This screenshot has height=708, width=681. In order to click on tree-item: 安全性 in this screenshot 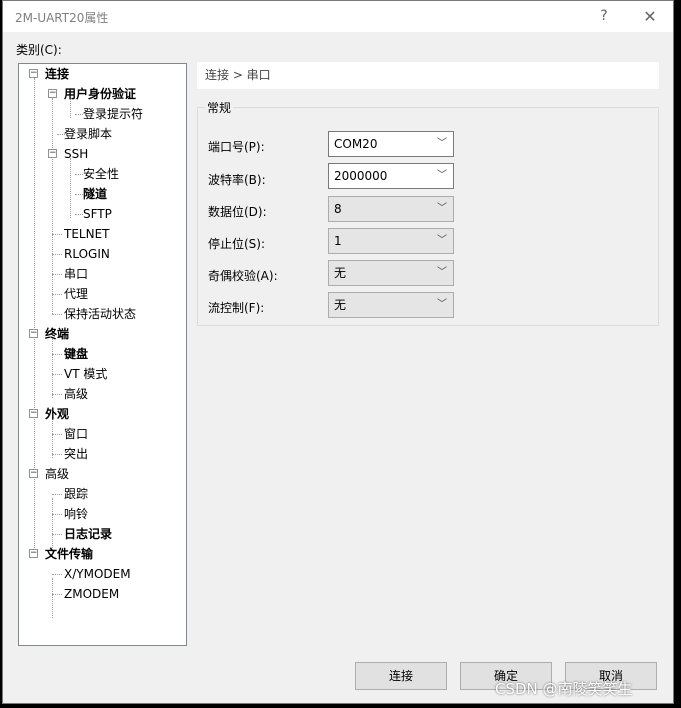, I will do `click(101, 174)`.